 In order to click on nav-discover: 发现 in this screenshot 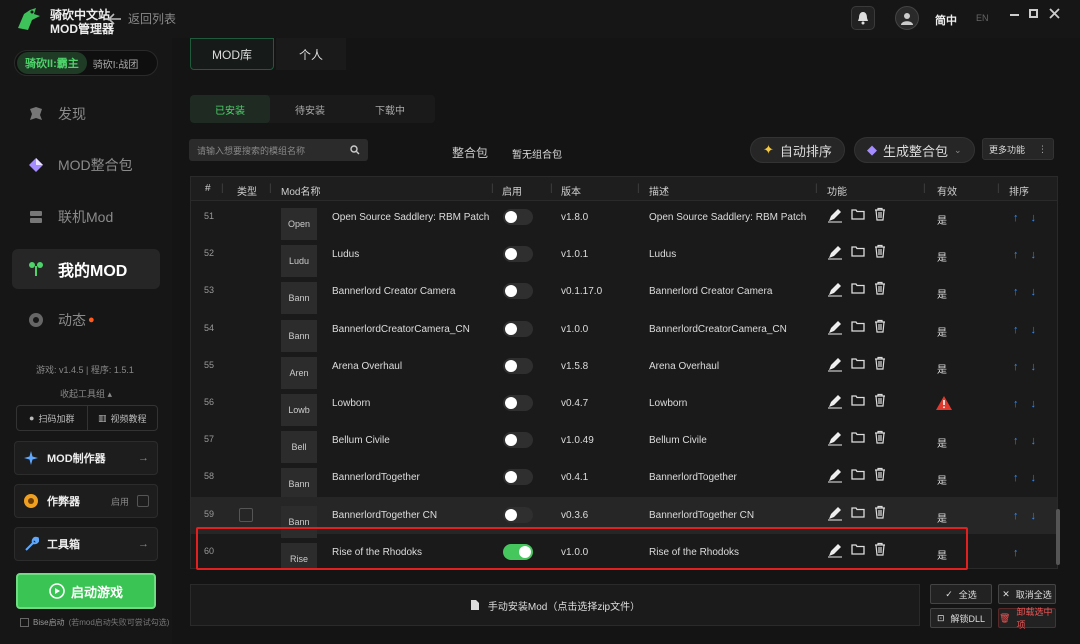, I will do `click(86, 114)`.